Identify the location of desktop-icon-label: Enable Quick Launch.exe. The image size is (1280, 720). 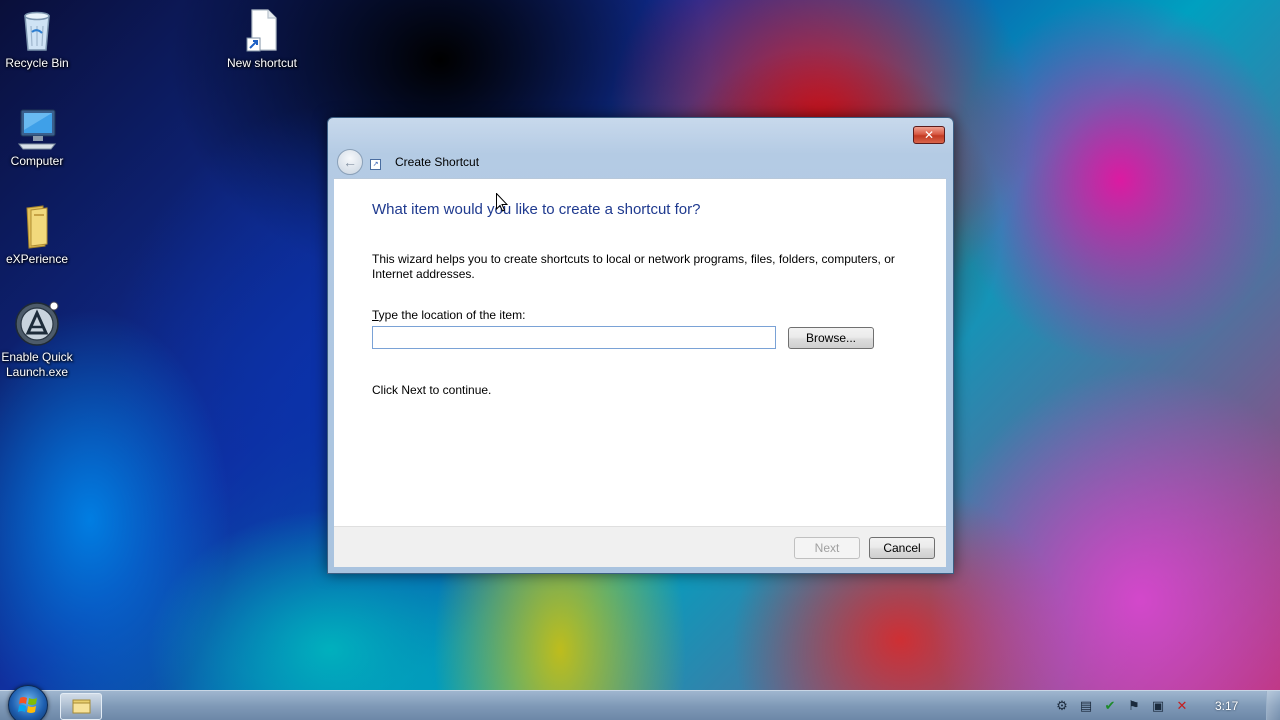
(37, 364).